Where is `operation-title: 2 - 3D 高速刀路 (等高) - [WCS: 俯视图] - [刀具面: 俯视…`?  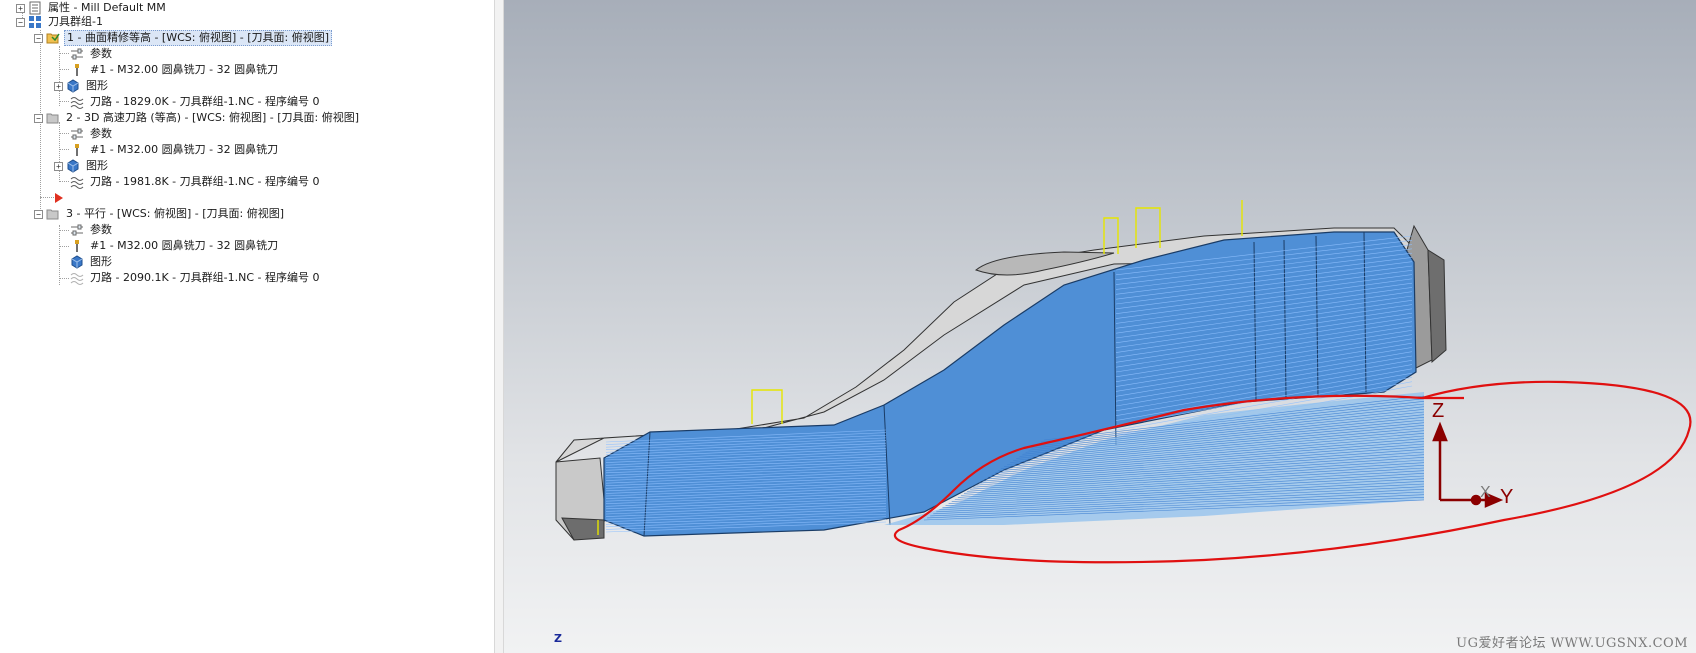 operation-title: 2 - 3D 高速刀路 (等高) - [WCS: 俯视图] - [刀具面: 俯视… is located at coordinates (213, 117).